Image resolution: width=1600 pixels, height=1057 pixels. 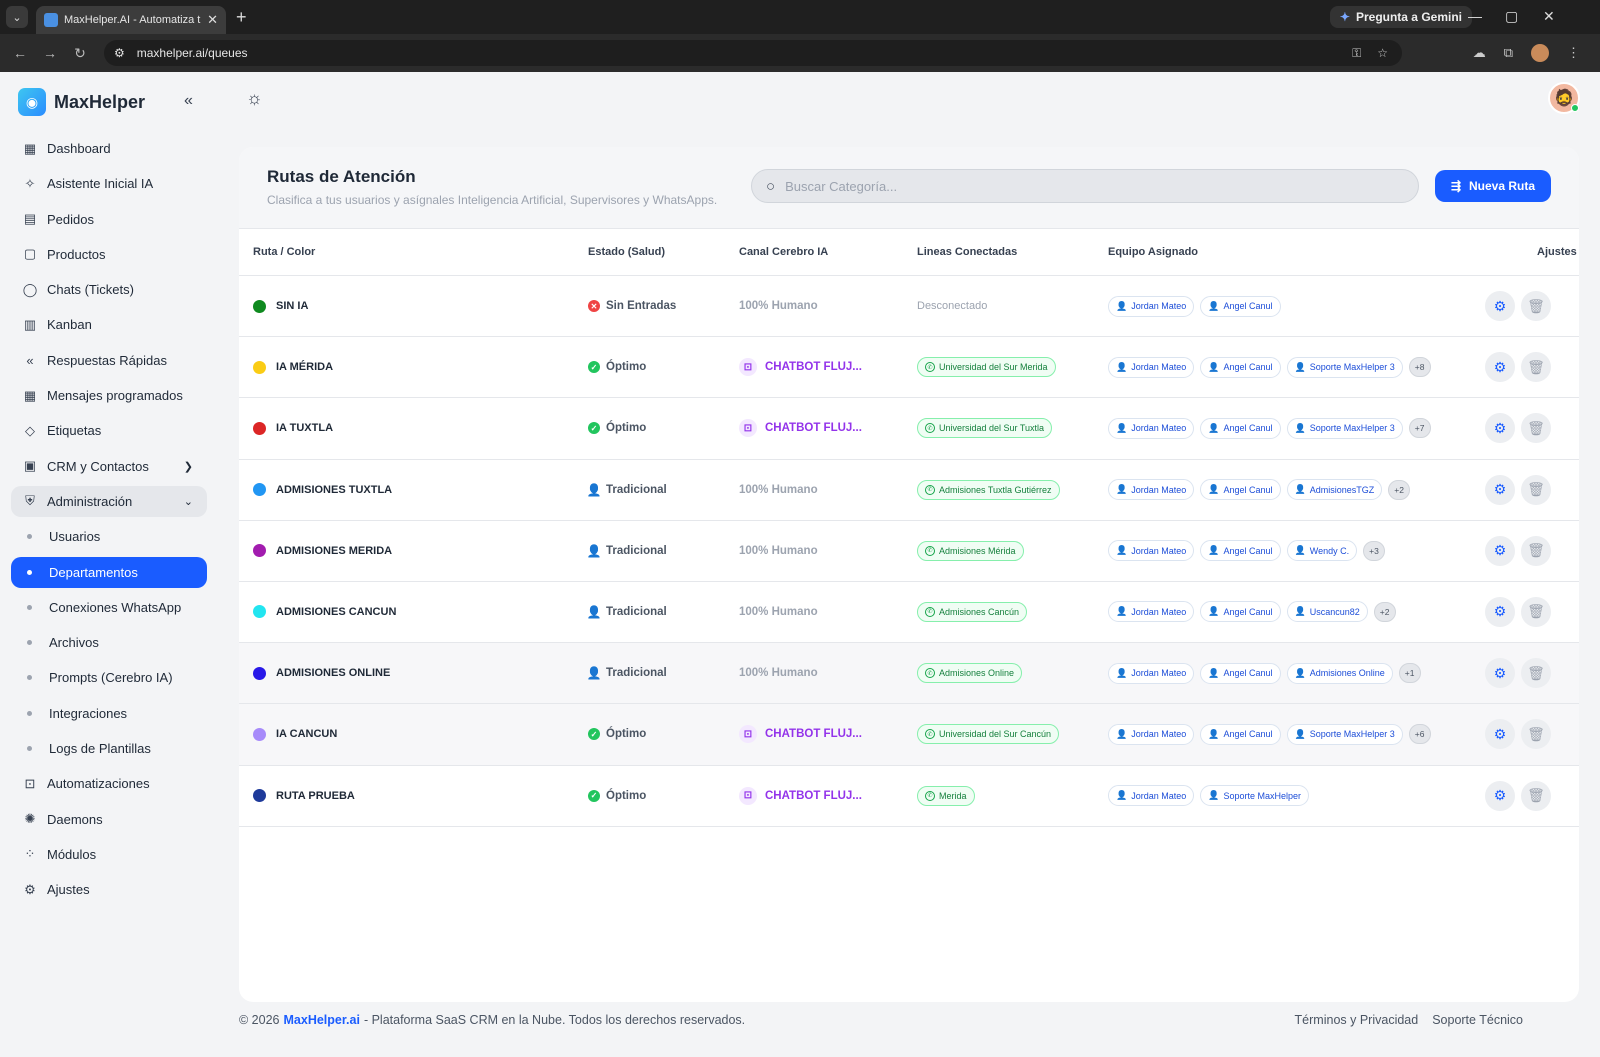 I want to click on brand: ◉ MaxHelper, so click(x=81, y=102).